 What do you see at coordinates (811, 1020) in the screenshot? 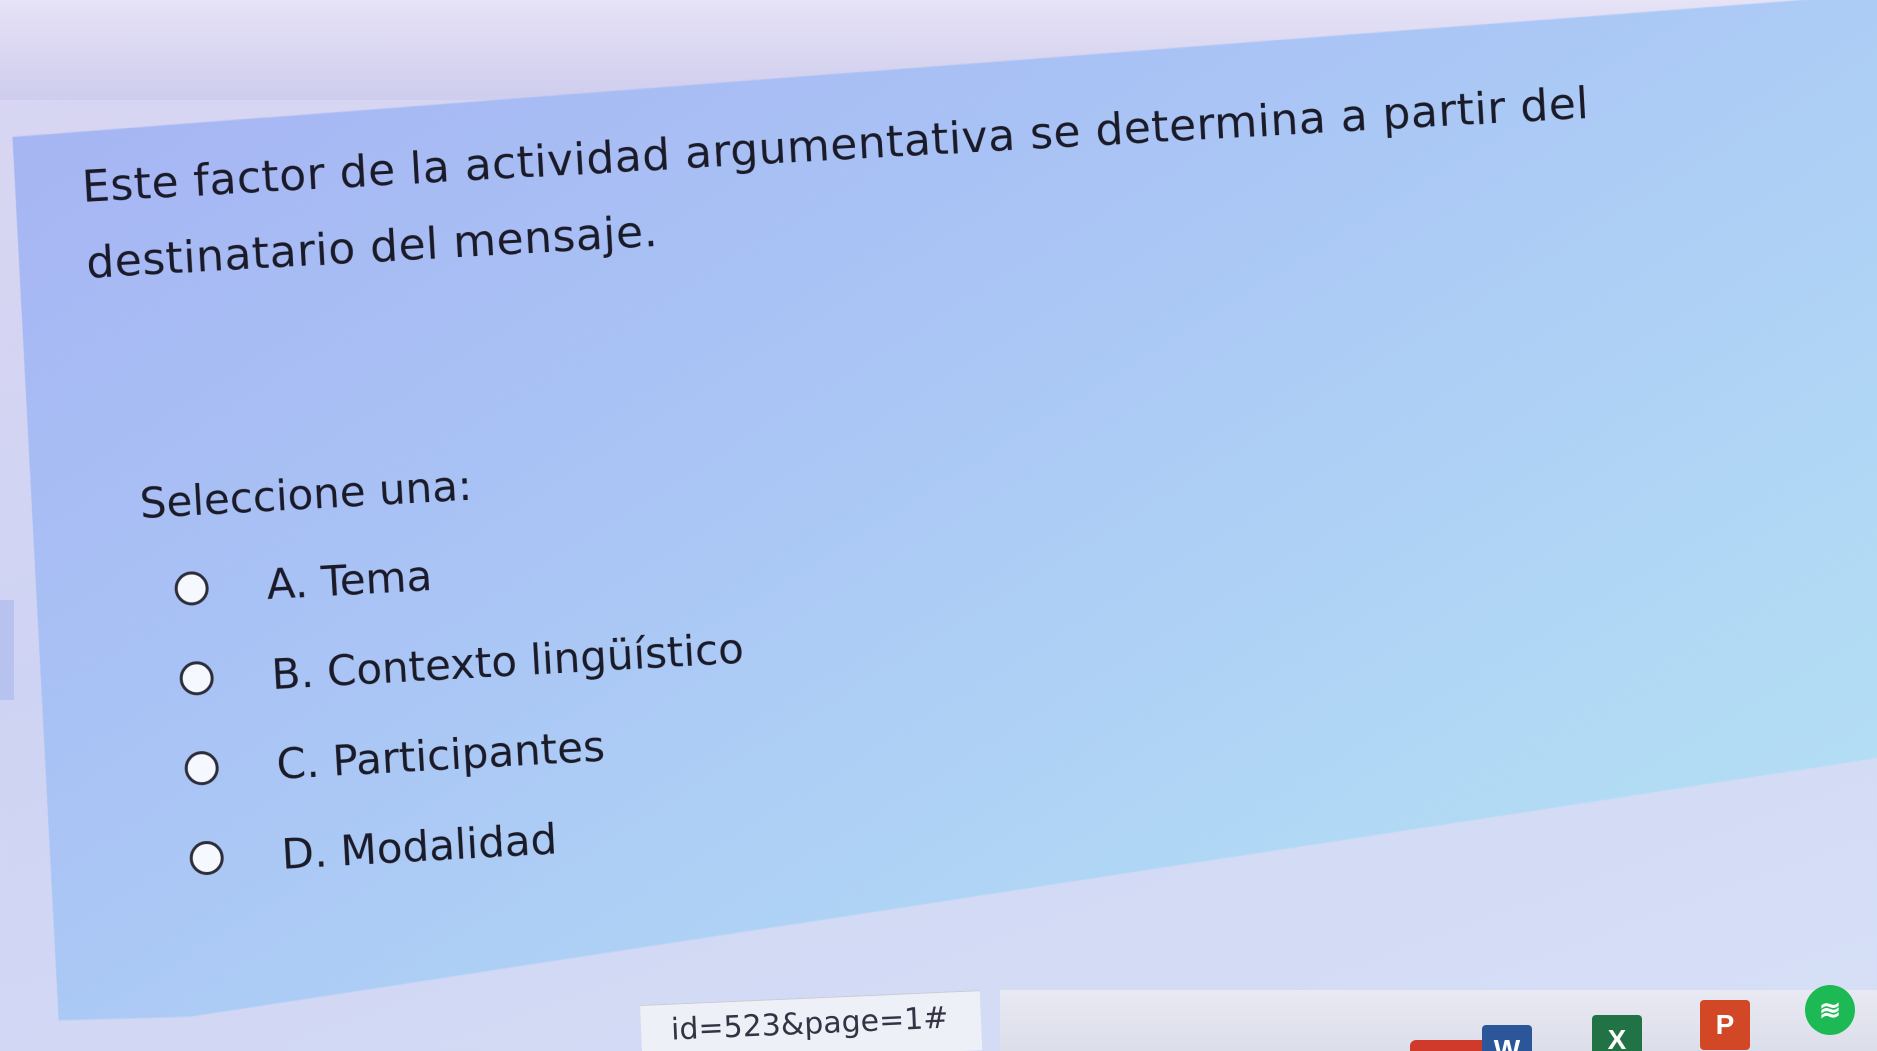
I see `status-url: id=523&page=1#` at bounding box center [811, 1020].